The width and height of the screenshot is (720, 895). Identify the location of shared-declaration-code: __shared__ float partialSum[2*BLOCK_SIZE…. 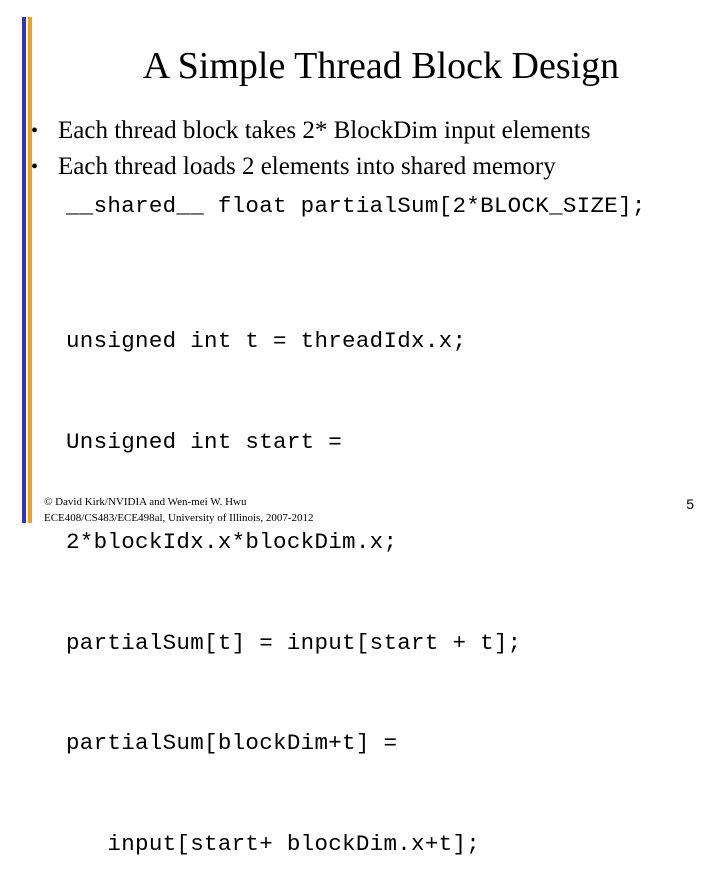
(356, 206).